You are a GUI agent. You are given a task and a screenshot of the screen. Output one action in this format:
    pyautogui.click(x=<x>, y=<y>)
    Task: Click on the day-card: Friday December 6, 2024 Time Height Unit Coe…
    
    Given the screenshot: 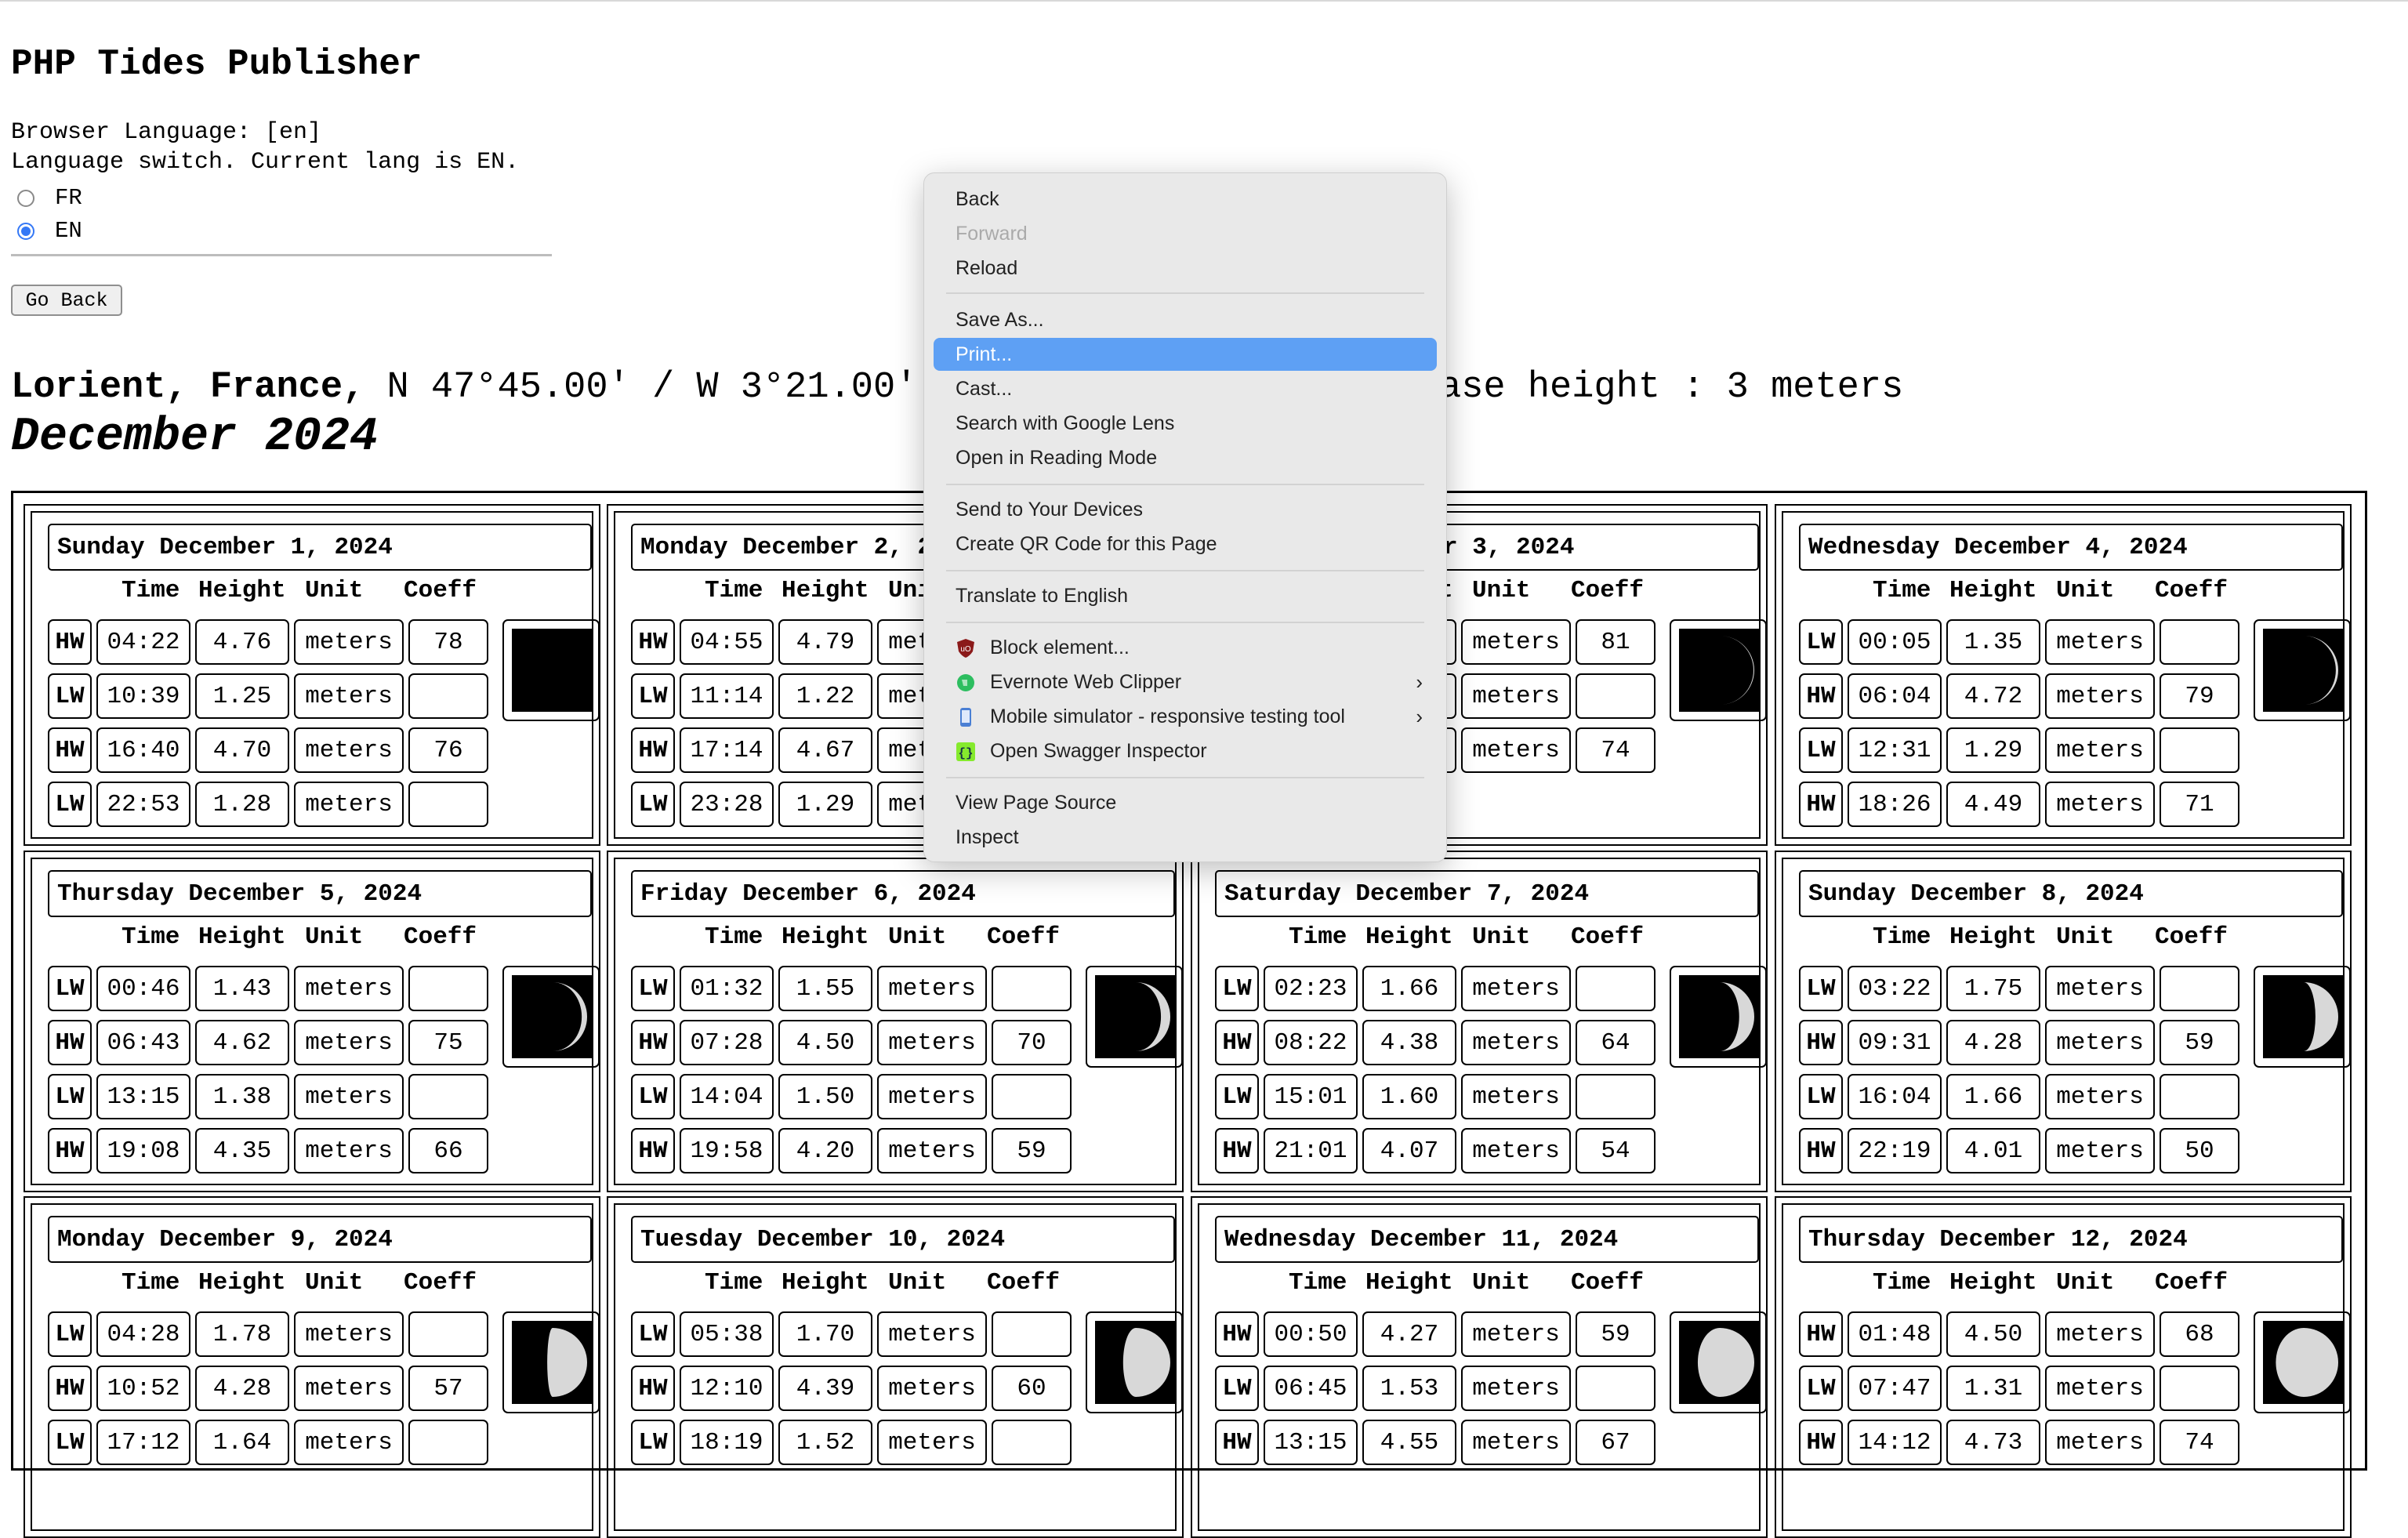 What is the action you would take?
    pyautogui.click(x=895, y=1022)
    